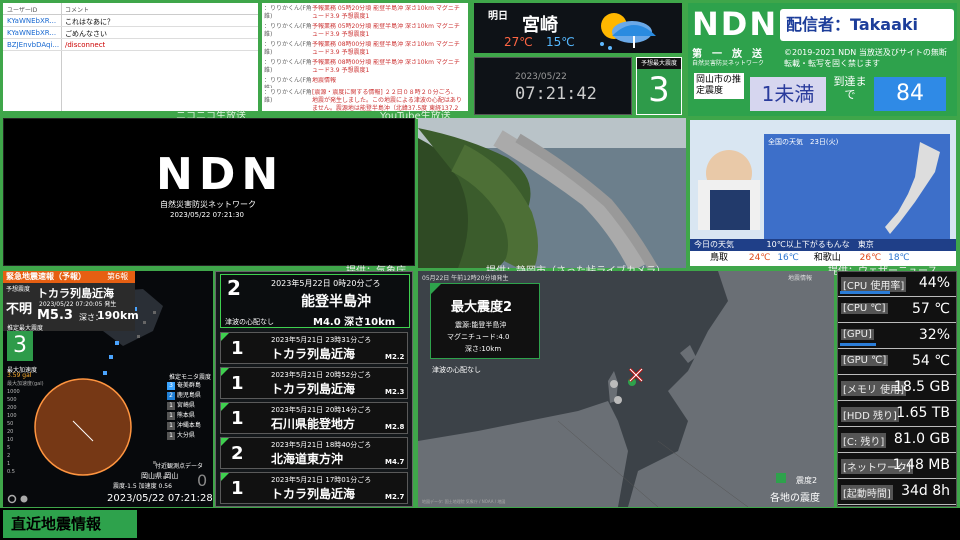  Describe the element at coordinates (89, 22) in the screenshot. I see `comment-text: これはなあに？` at that location.